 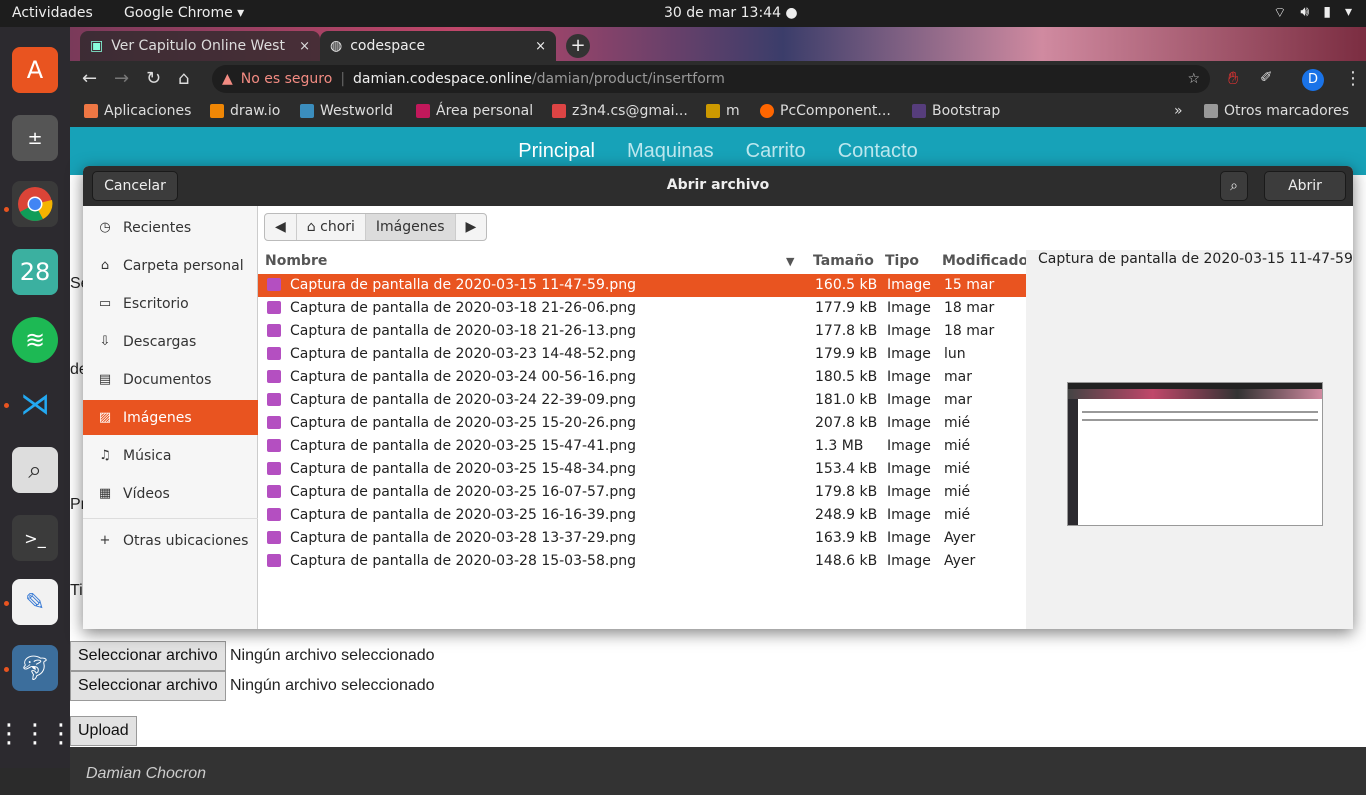 I want to click on chrome-icon, so click(x=35, y=204).